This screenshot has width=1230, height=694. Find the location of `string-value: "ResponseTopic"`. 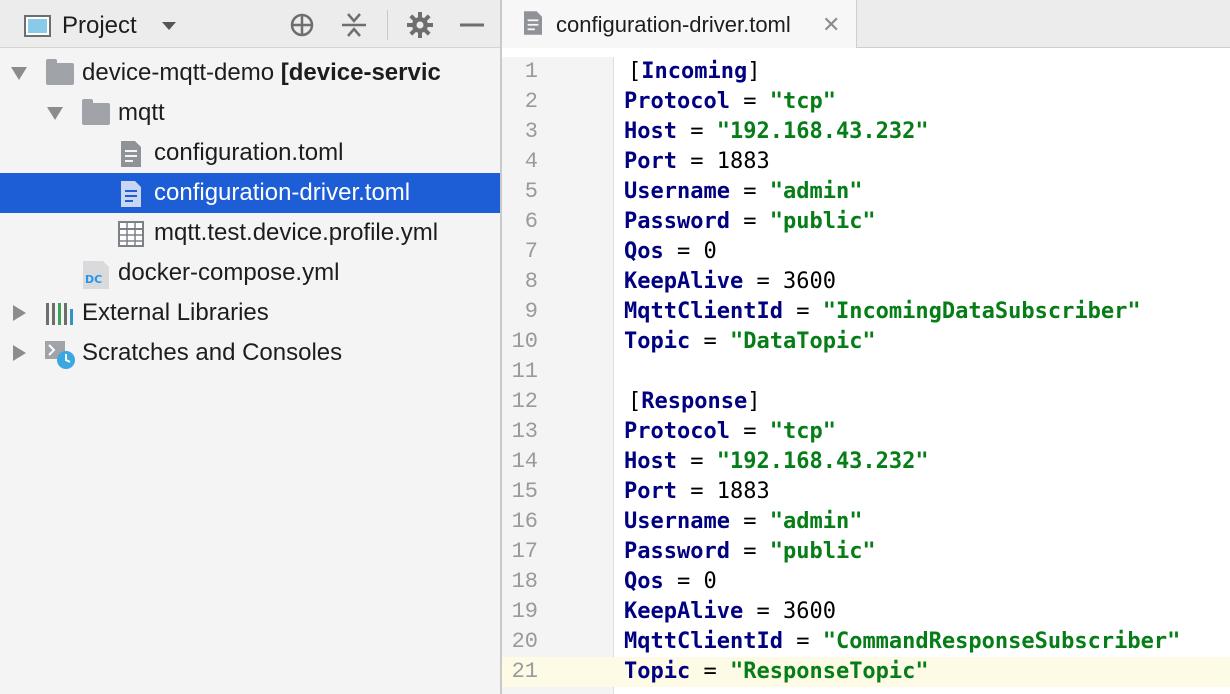

string-value: "ResponseTopic" is located at coordinates (829, 671).